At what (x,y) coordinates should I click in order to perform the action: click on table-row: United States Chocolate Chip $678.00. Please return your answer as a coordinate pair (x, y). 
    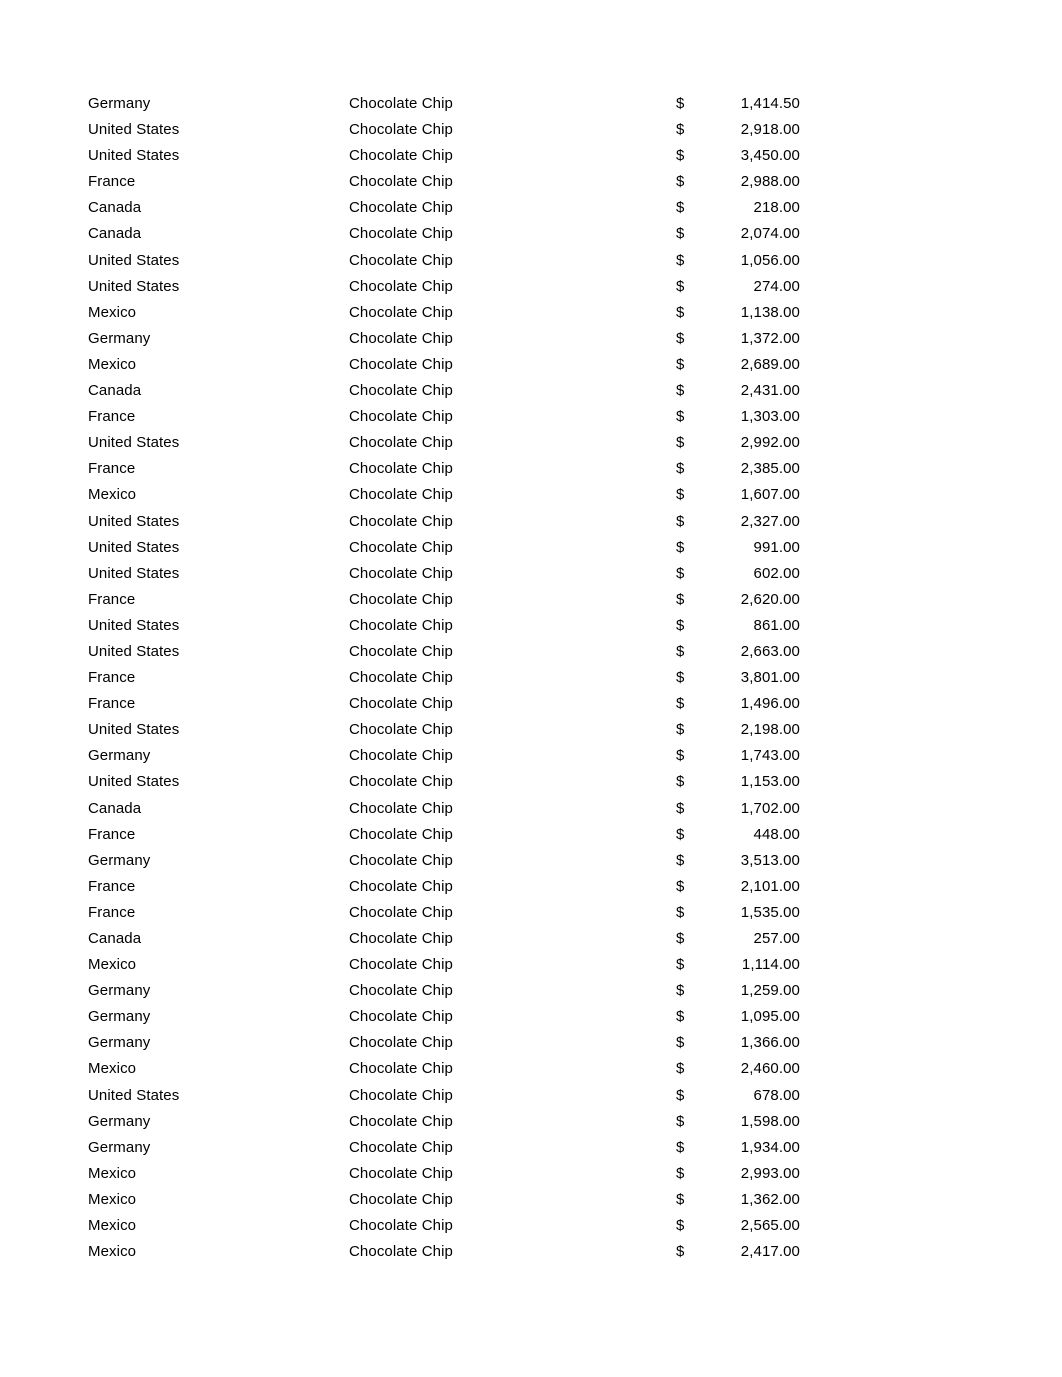
    Looking at the image, I should click on (444, 1096).